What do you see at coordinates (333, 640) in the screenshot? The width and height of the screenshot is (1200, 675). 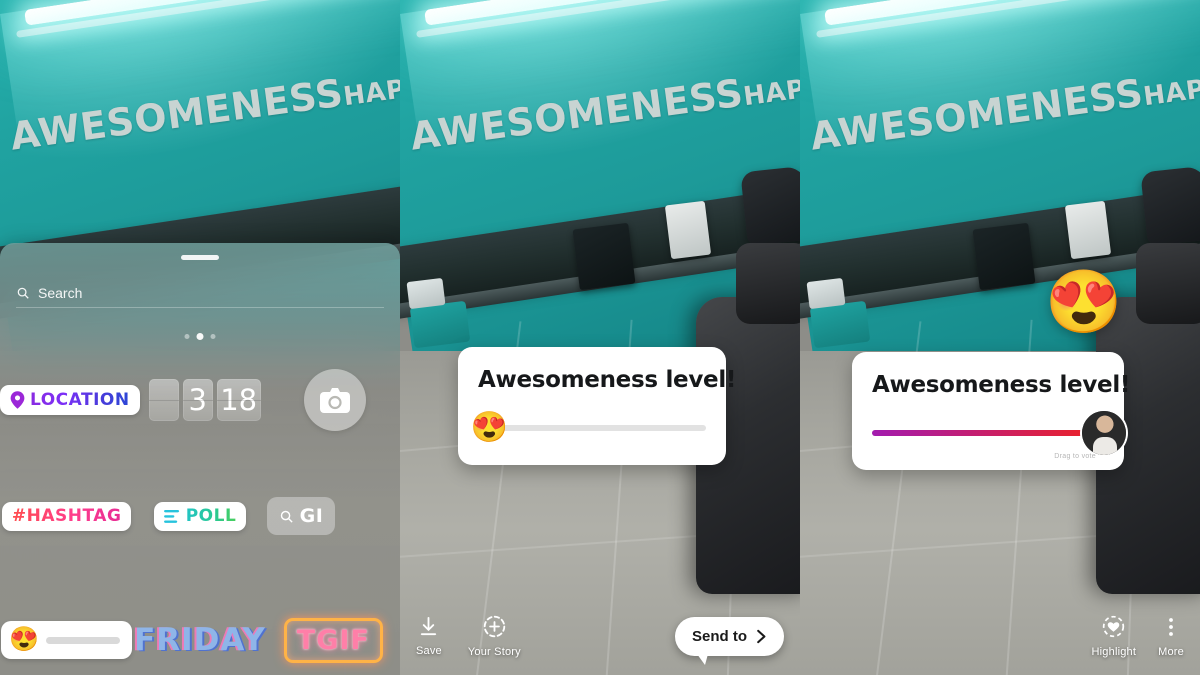 I see `sticker-tgif: TGIF` at bounding box center [333, 640].